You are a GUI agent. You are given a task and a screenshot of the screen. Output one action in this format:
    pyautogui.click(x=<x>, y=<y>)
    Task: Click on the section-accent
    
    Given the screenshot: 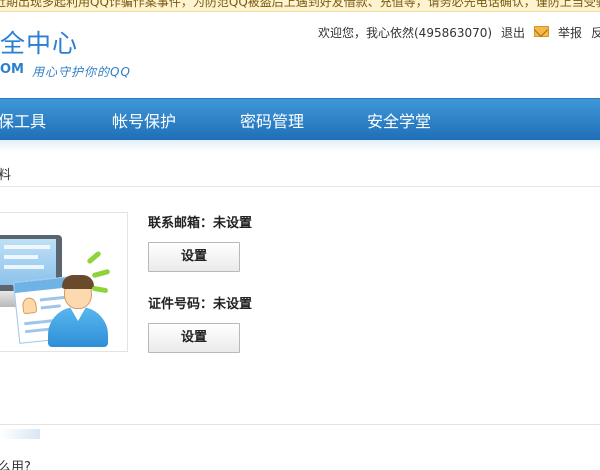 What is the action you would take?
    pyautogui.click(x=20, y=434)
    